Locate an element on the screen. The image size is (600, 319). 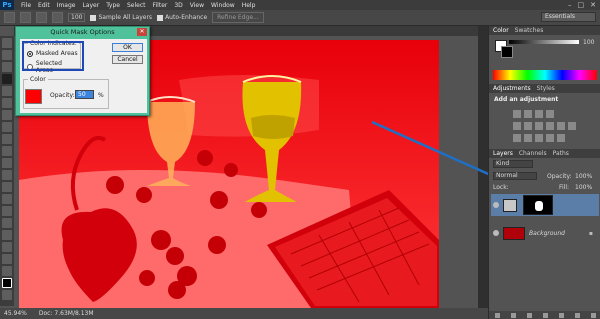
layer-filter-kind: Kind is located at coordinates (513, 164).